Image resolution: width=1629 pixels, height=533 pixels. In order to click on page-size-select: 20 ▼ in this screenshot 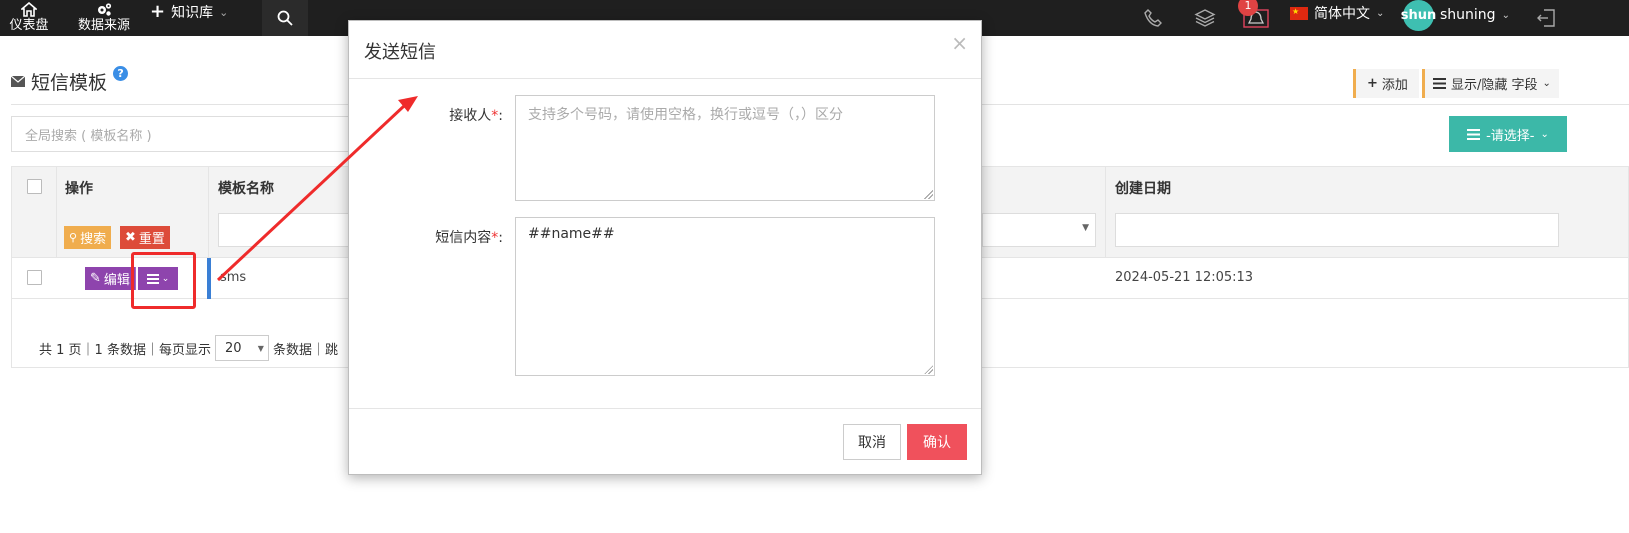, I will do `click(241, 348)`.